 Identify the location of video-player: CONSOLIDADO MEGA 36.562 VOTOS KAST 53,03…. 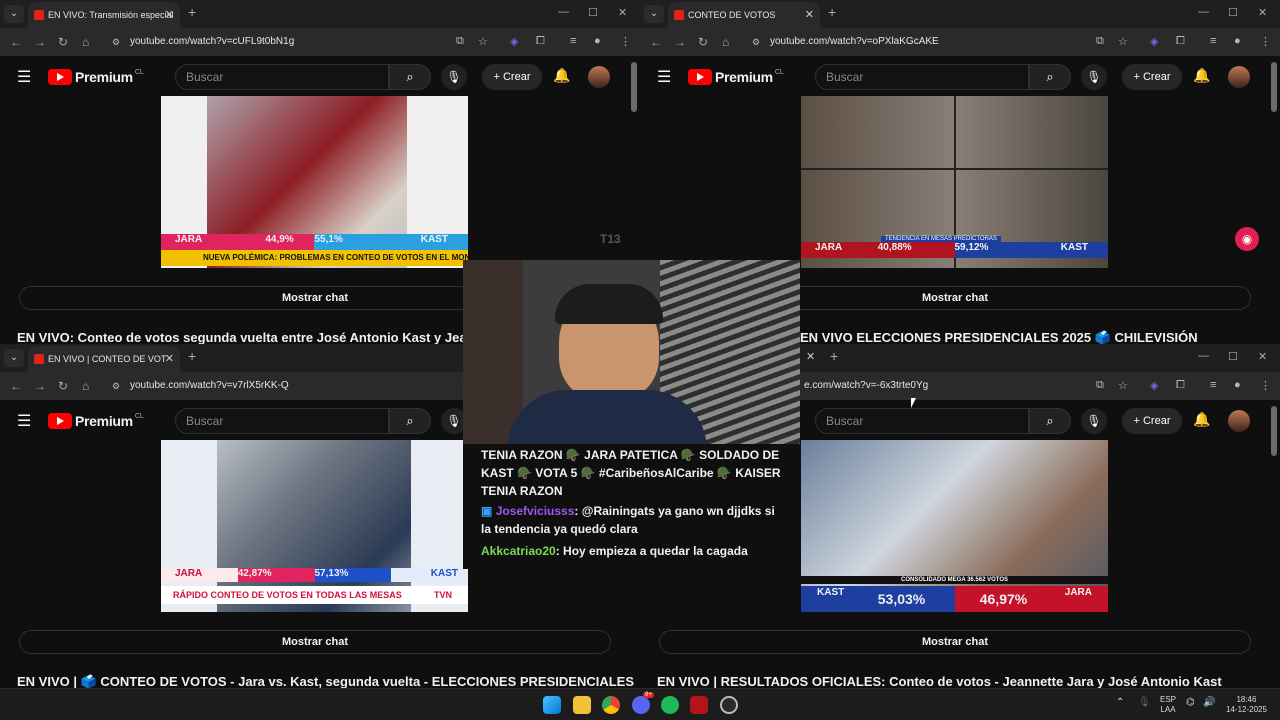
(954, 526).